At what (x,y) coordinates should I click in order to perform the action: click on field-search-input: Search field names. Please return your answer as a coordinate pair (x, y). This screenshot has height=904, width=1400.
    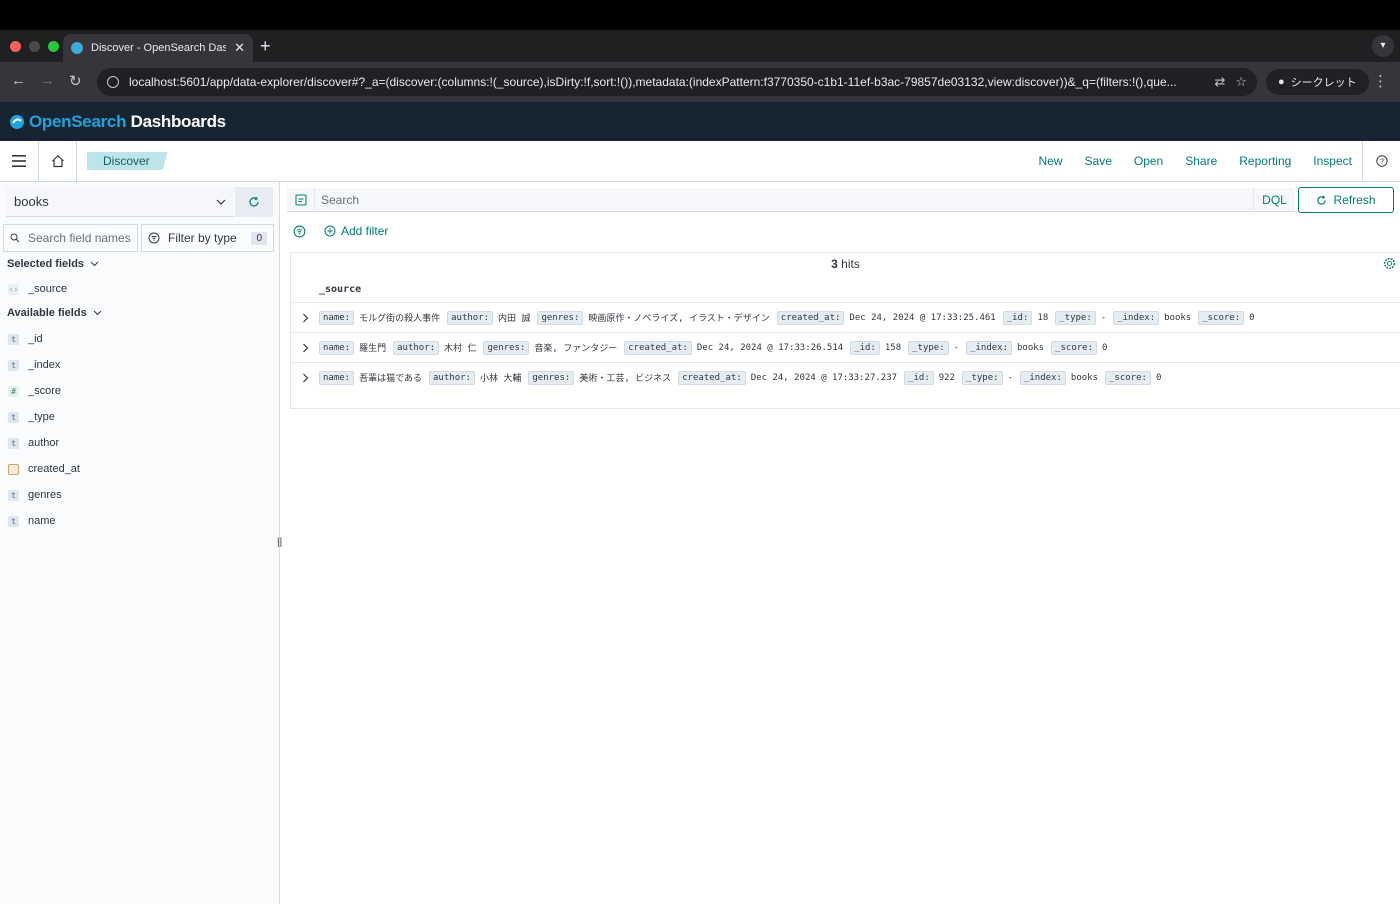
    Looking at the image, I should click on (70, 238).